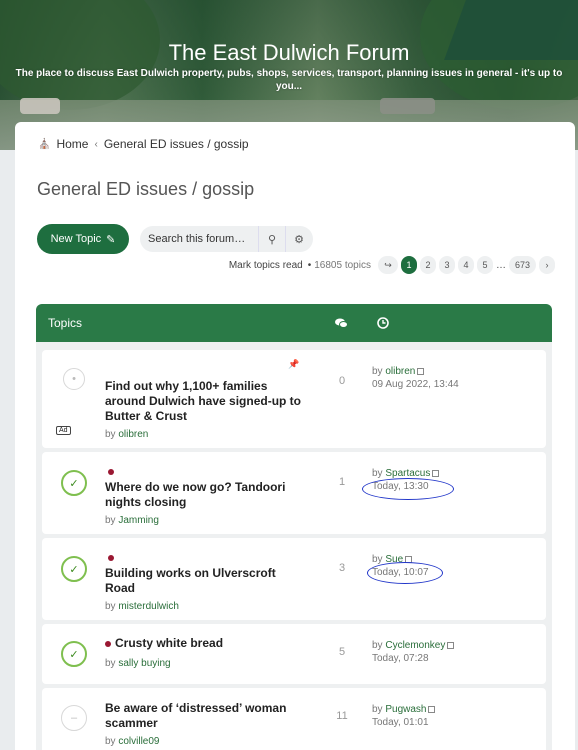 The image size is (578, 750). Describe the element at coordinates (400, 658) in the screenshot. I see `last-post-time: Today, 07:28` at that location.